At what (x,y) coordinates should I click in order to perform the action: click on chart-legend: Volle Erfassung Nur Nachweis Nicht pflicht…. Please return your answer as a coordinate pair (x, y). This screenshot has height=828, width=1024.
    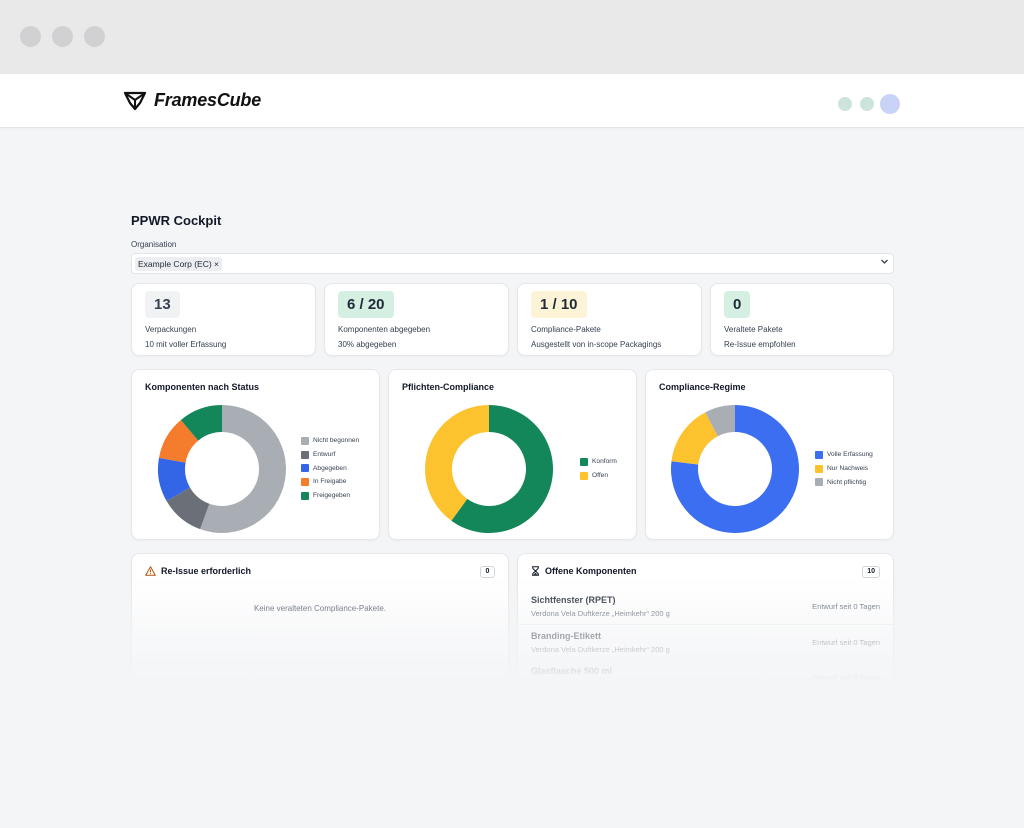
    Looking at the image, I should click on (844, 468).